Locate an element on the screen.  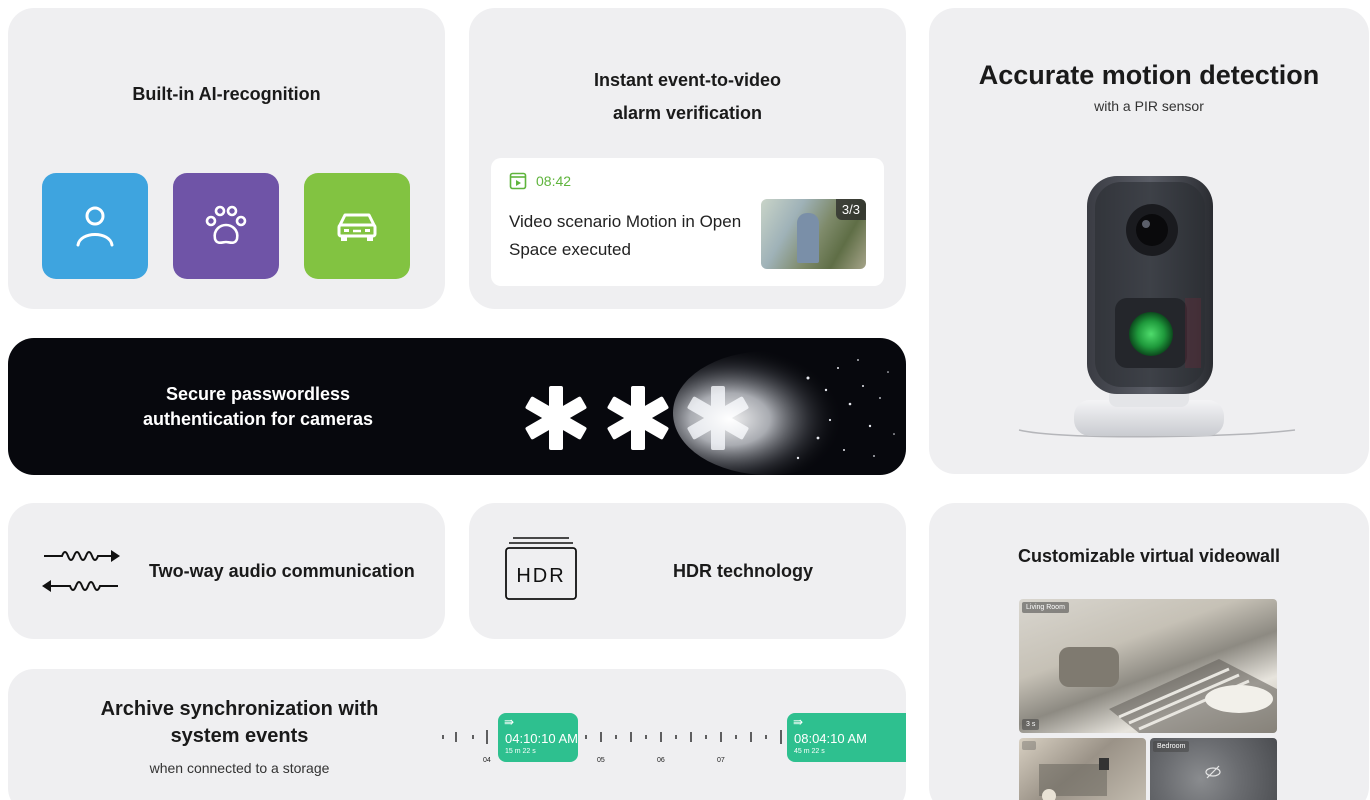
car-icon is located at coordinates (357, 227).